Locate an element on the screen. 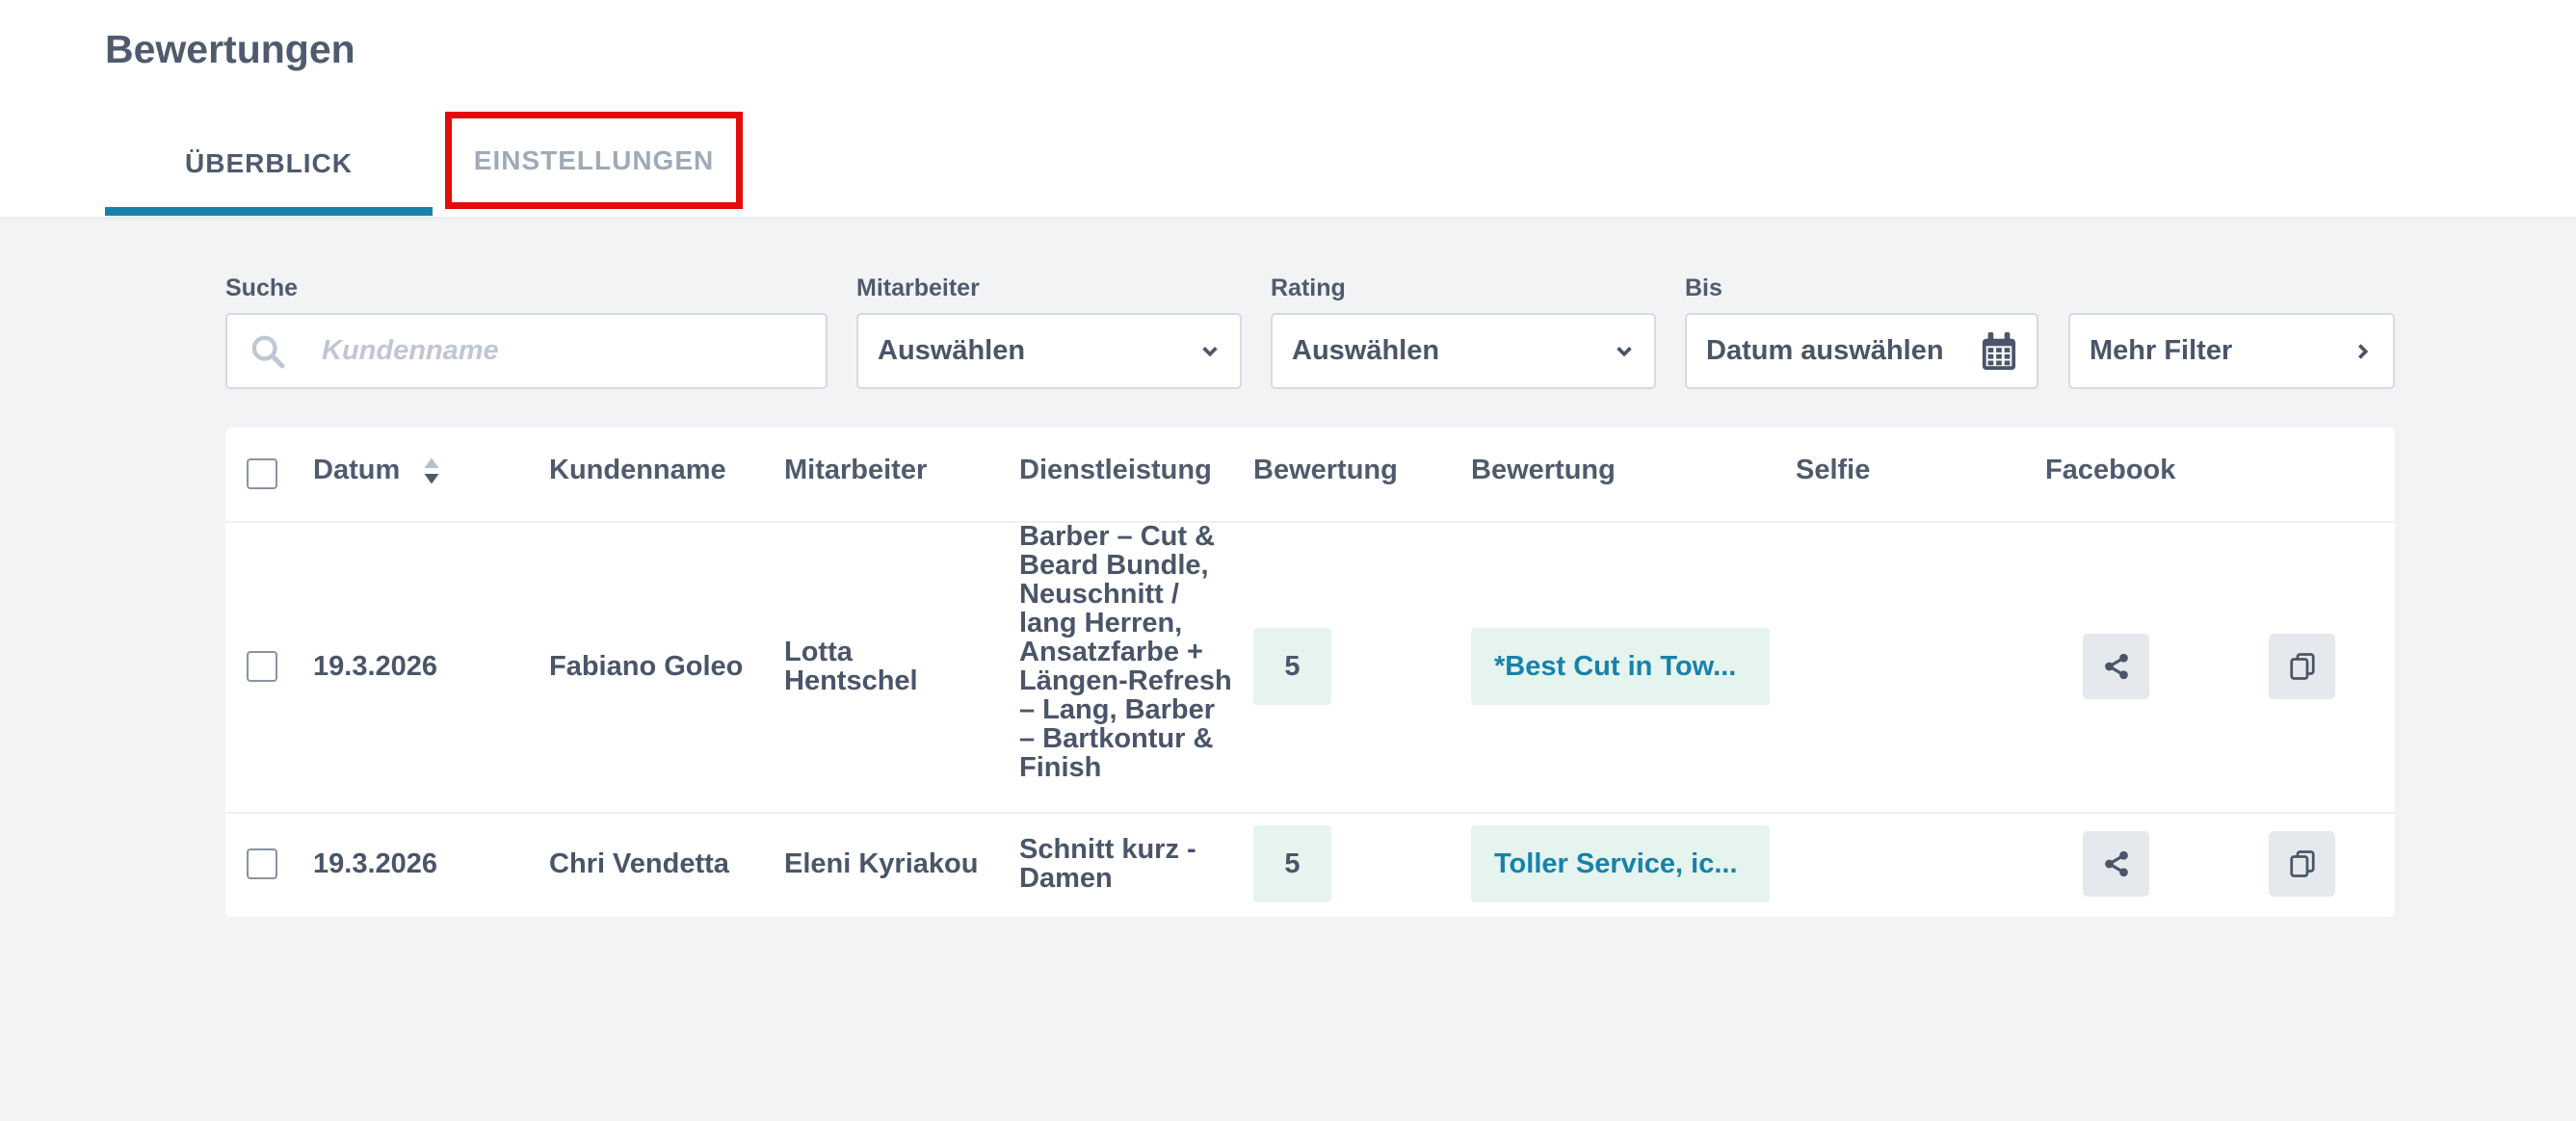 The height and width of the screenshot is (1121, 2576). tab-overview: ÜBERBLICK is located at coordinates (269, 164).